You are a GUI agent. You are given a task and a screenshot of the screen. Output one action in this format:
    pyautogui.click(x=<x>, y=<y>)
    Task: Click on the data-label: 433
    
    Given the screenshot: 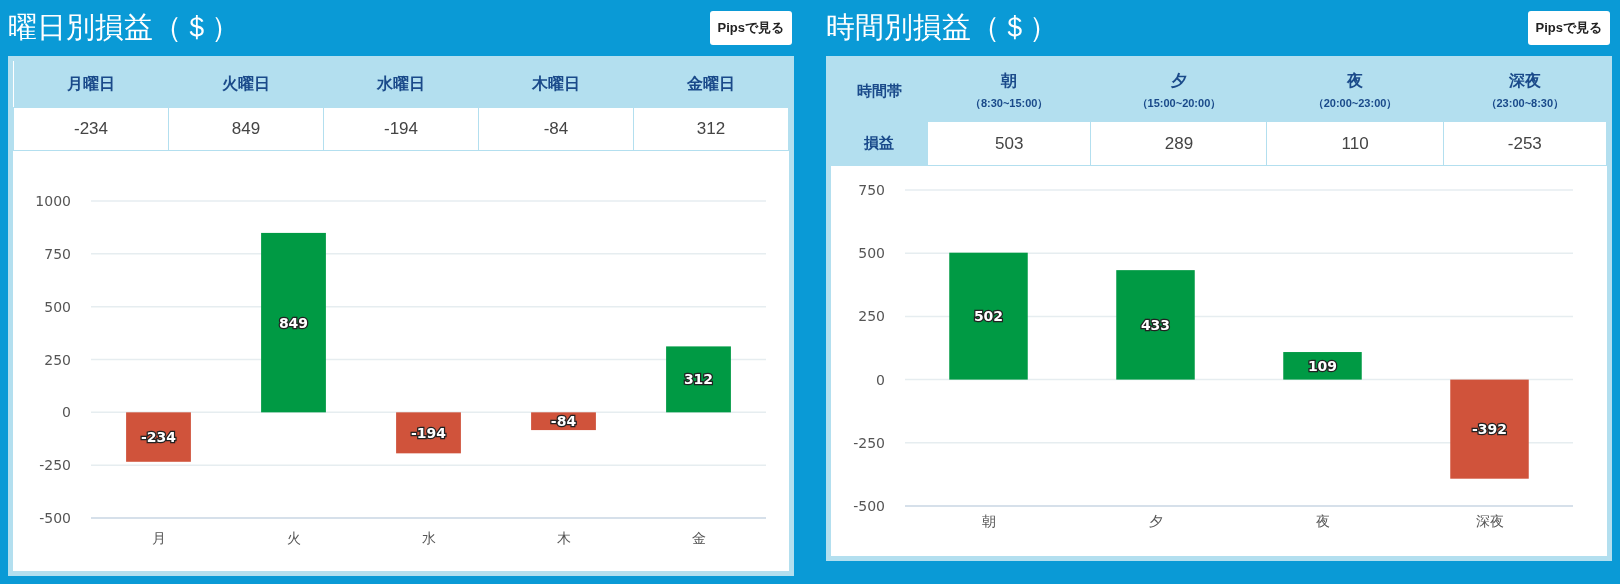 What is the action you would take?
    pyautogui.click(x=1155, y=324)
    